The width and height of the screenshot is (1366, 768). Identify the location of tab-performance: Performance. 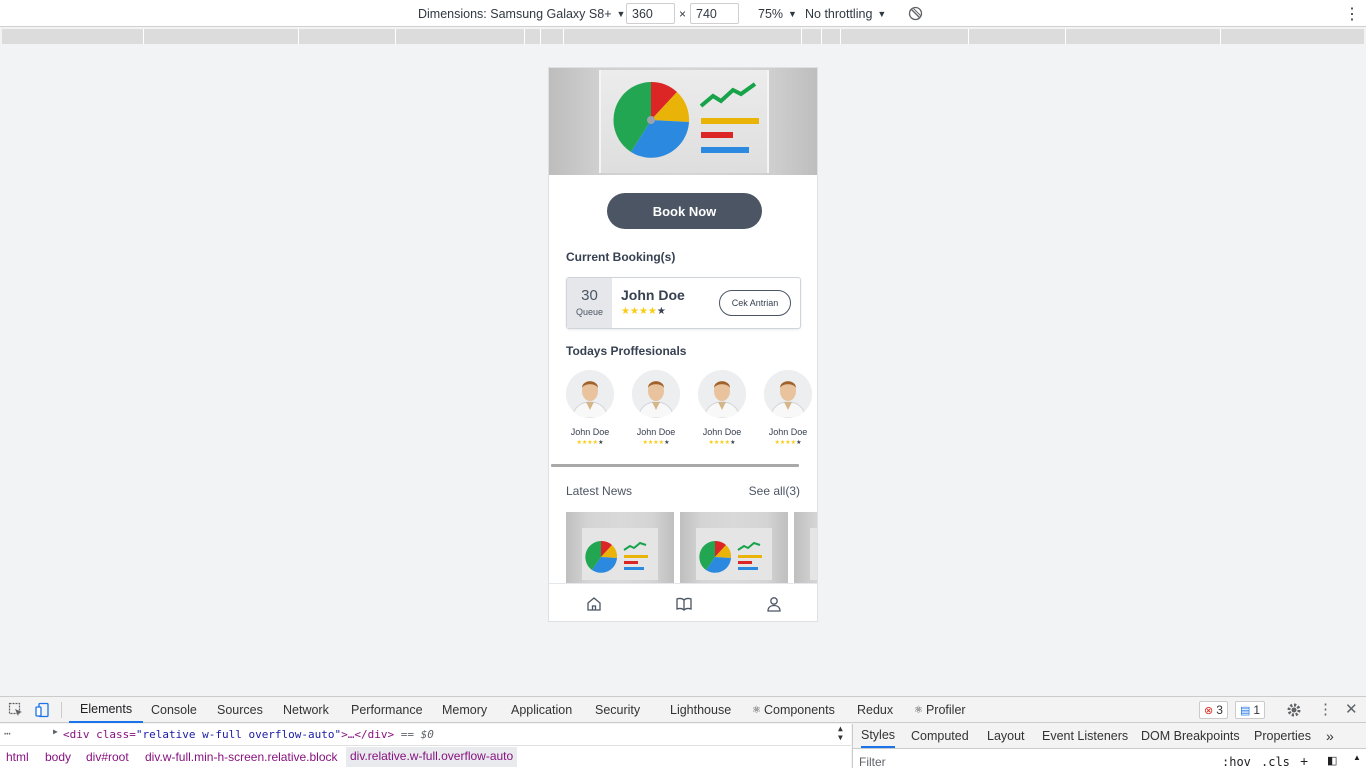
(387, 710).